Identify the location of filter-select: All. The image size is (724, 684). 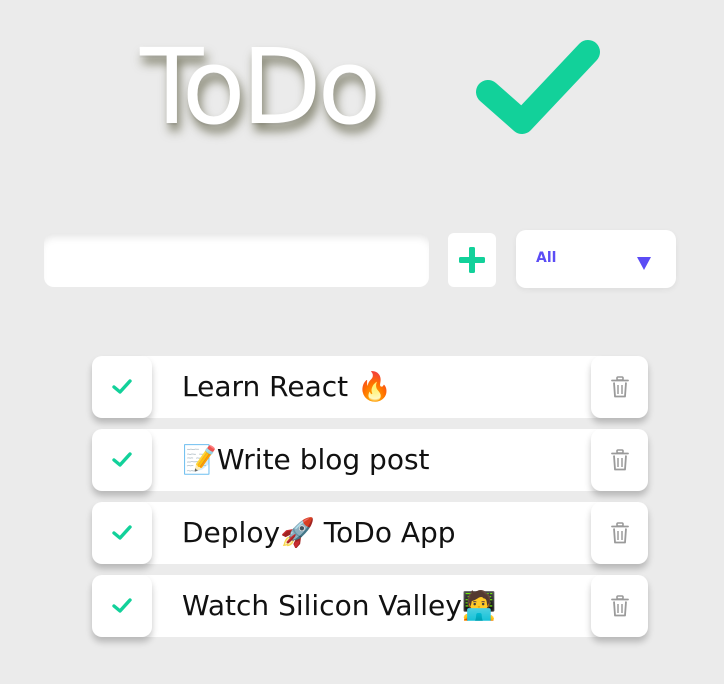
(596, 259).